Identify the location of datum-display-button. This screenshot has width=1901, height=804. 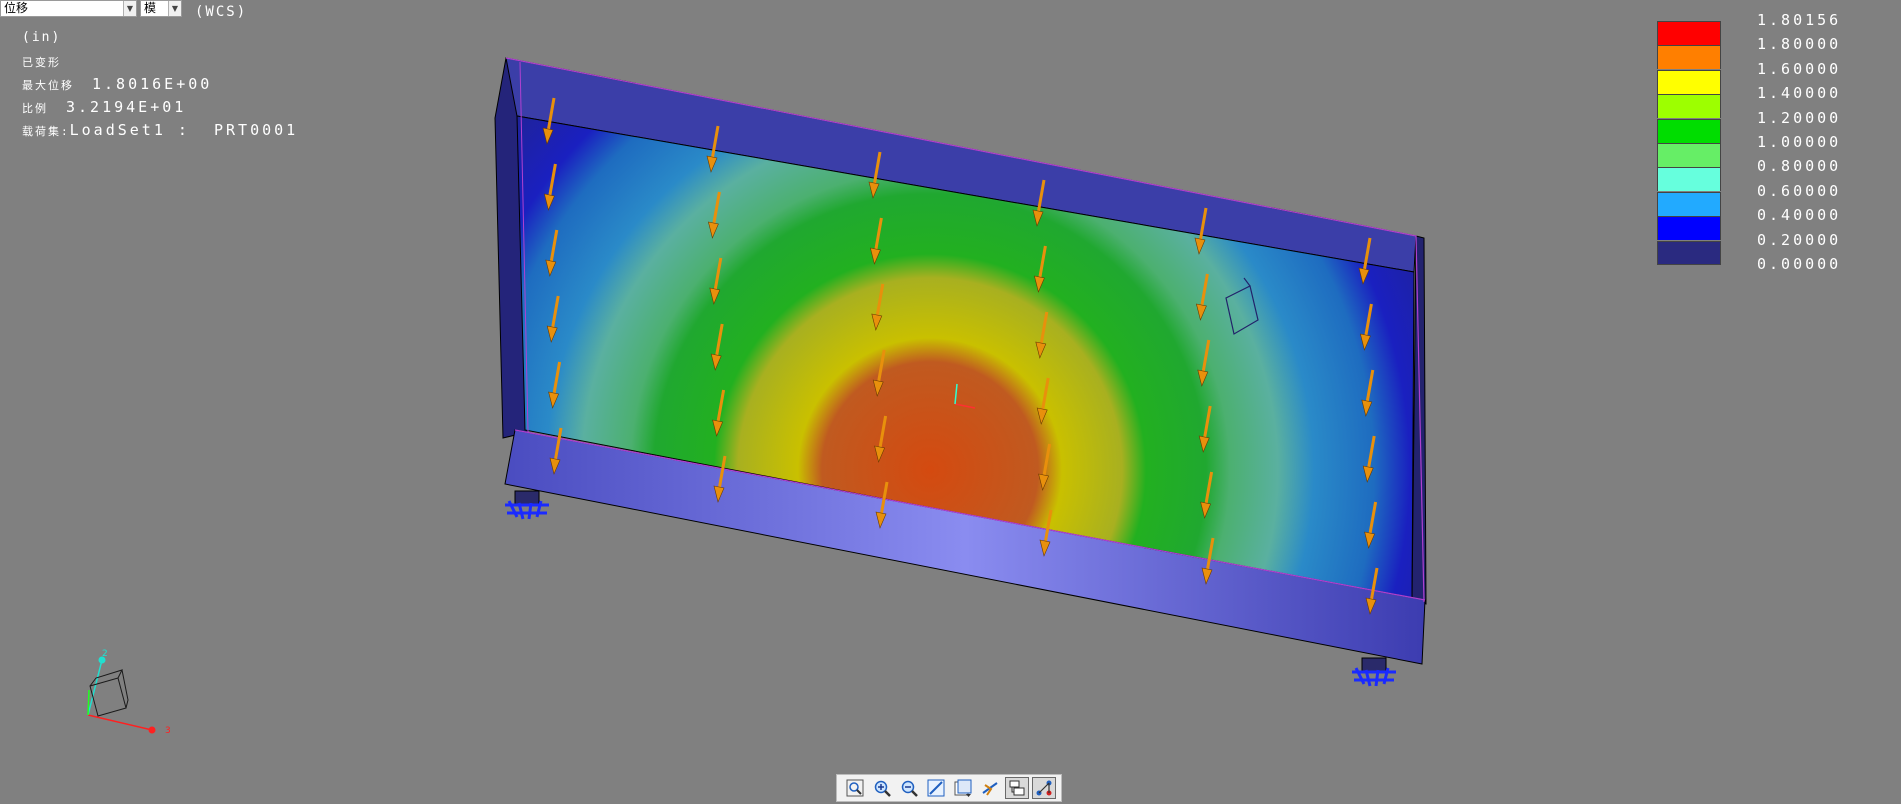
(1043, 788).